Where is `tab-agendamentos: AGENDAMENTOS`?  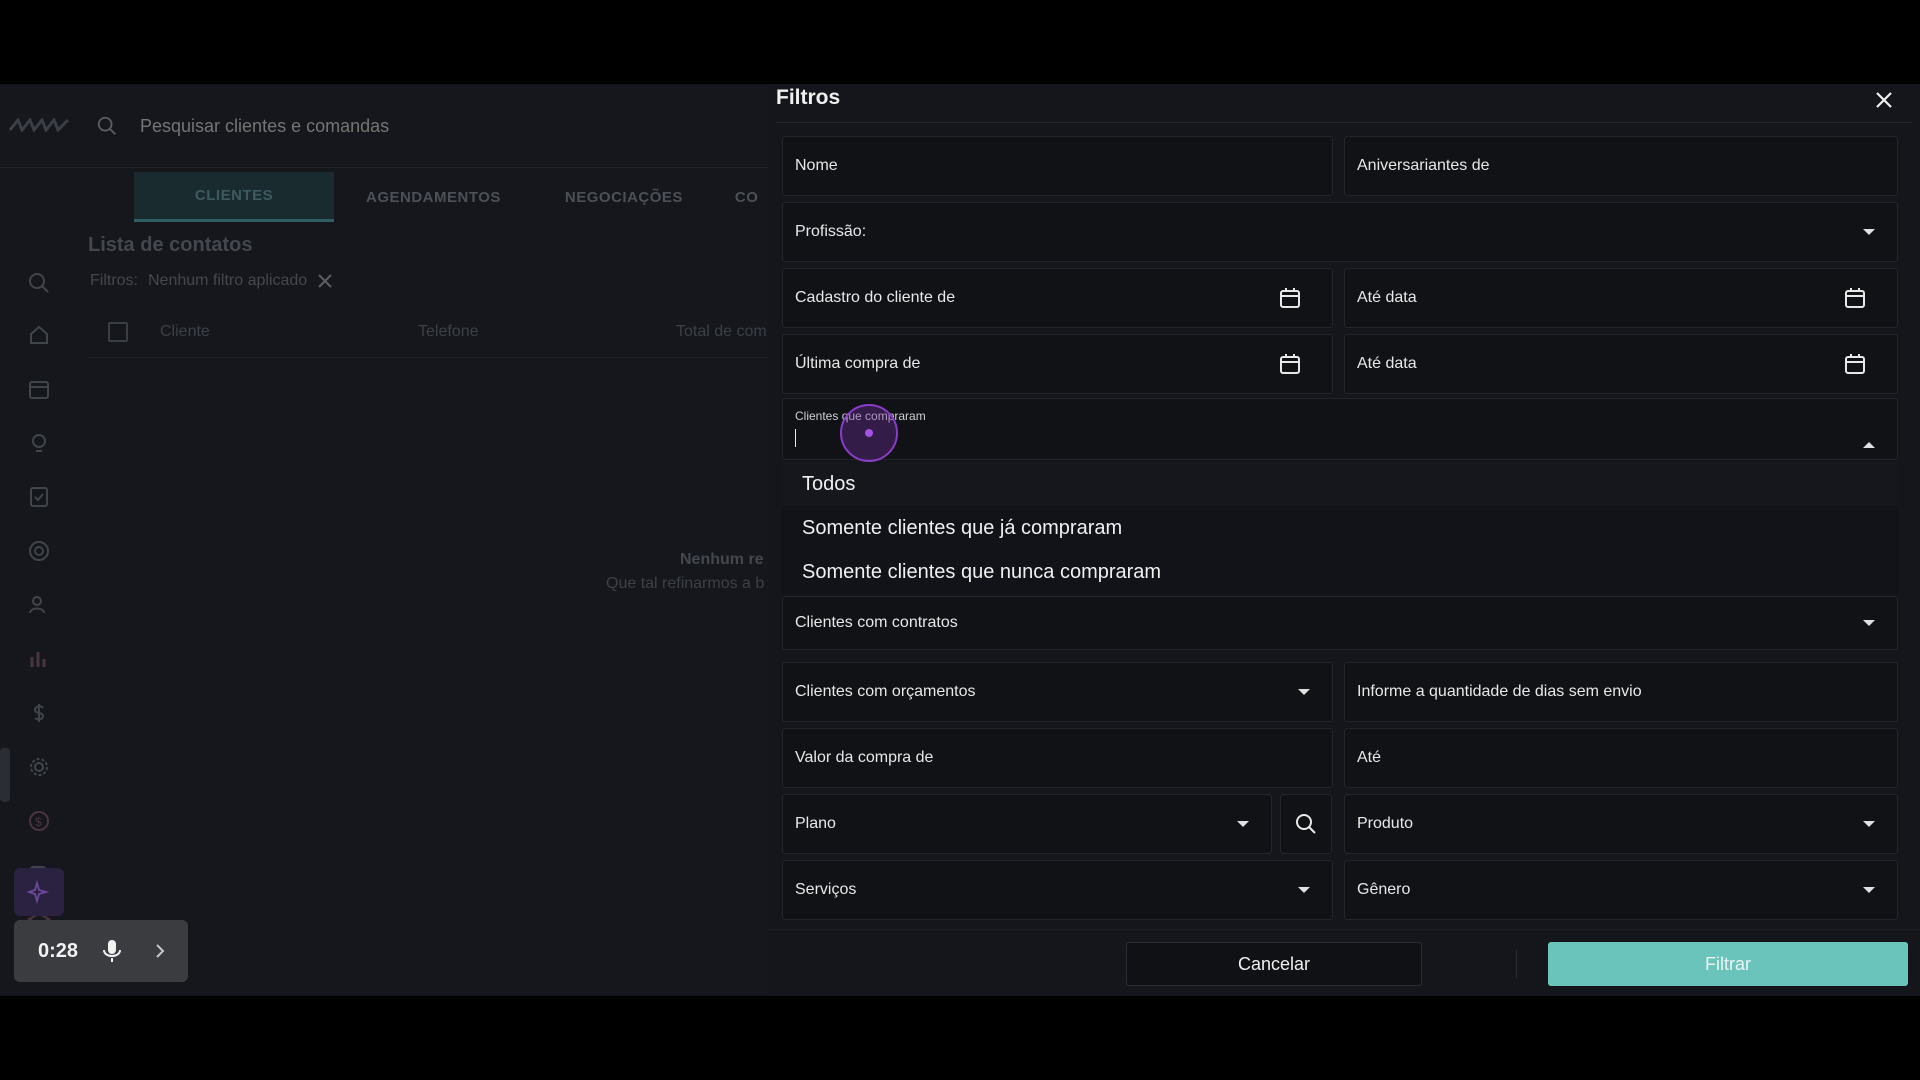 tab-agendamentos: AGENDAMENTOS is located at coordinates (433, 197).